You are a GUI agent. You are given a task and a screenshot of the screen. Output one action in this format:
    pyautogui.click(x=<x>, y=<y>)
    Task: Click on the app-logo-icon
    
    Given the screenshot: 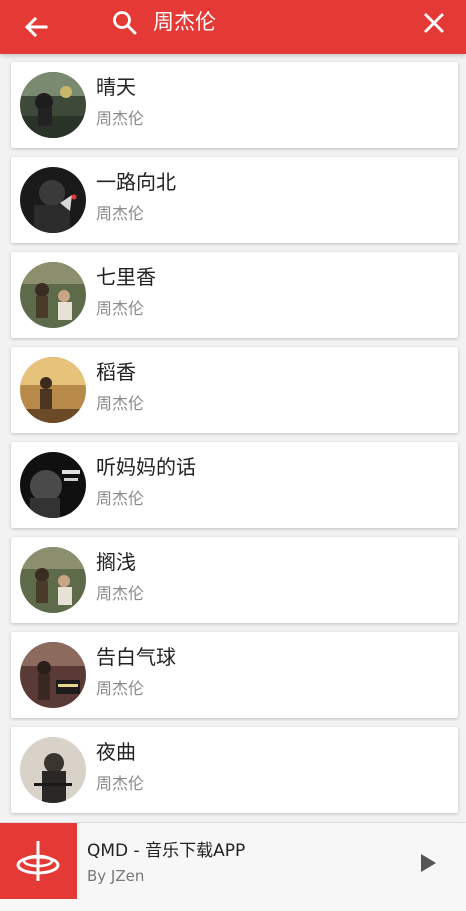 What is the action you would take?
    pyautogui.click(x=38, y=861)
    